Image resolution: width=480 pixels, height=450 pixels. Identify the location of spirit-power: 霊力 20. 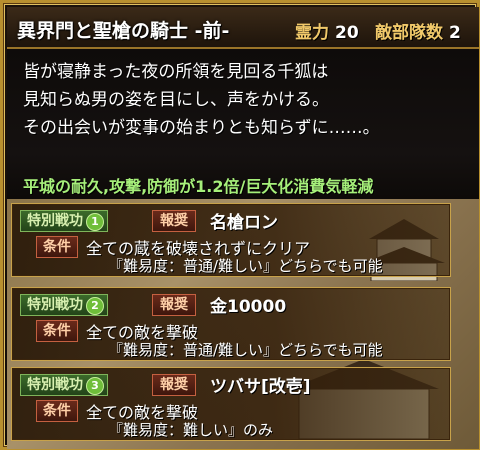
(327, 30).